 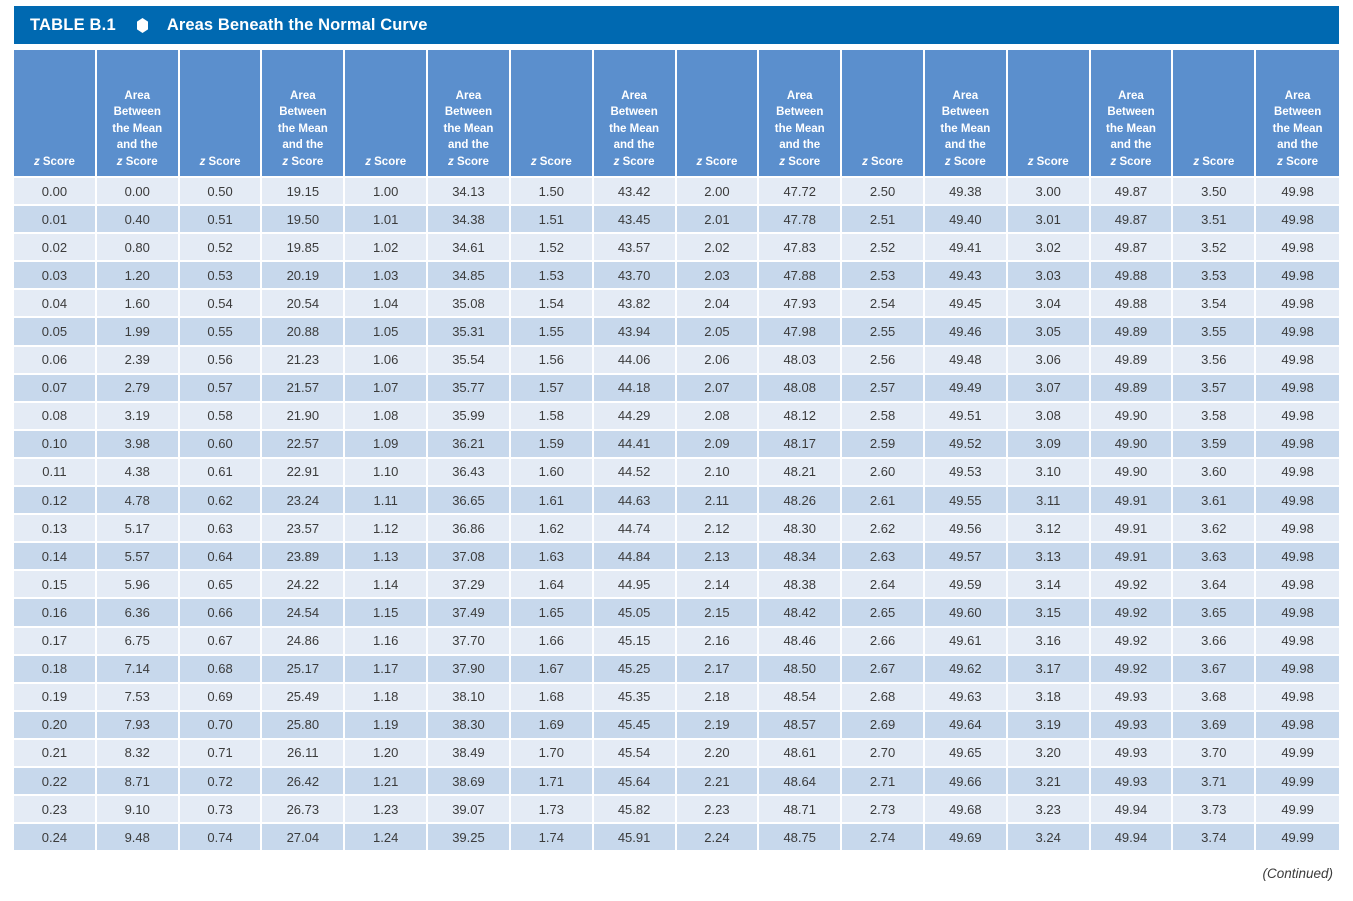 I want to click on cell-area: 44.41, so click(x=635, y=444).